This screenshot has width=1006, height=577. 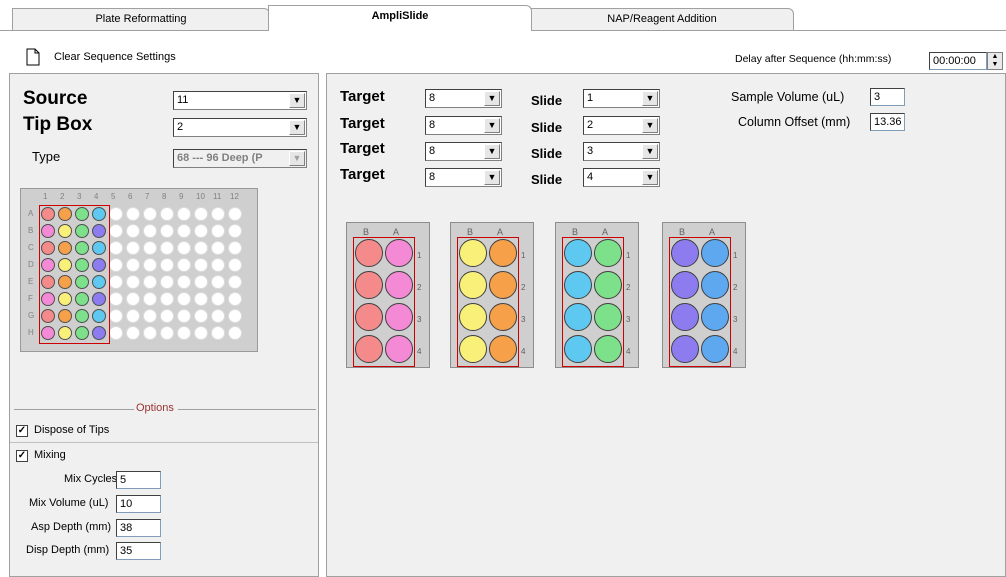 What do you see at coordinates (138, 551) in the screenshot?
I see `disp-depth-input: 35` at bounding box center [138, 551].